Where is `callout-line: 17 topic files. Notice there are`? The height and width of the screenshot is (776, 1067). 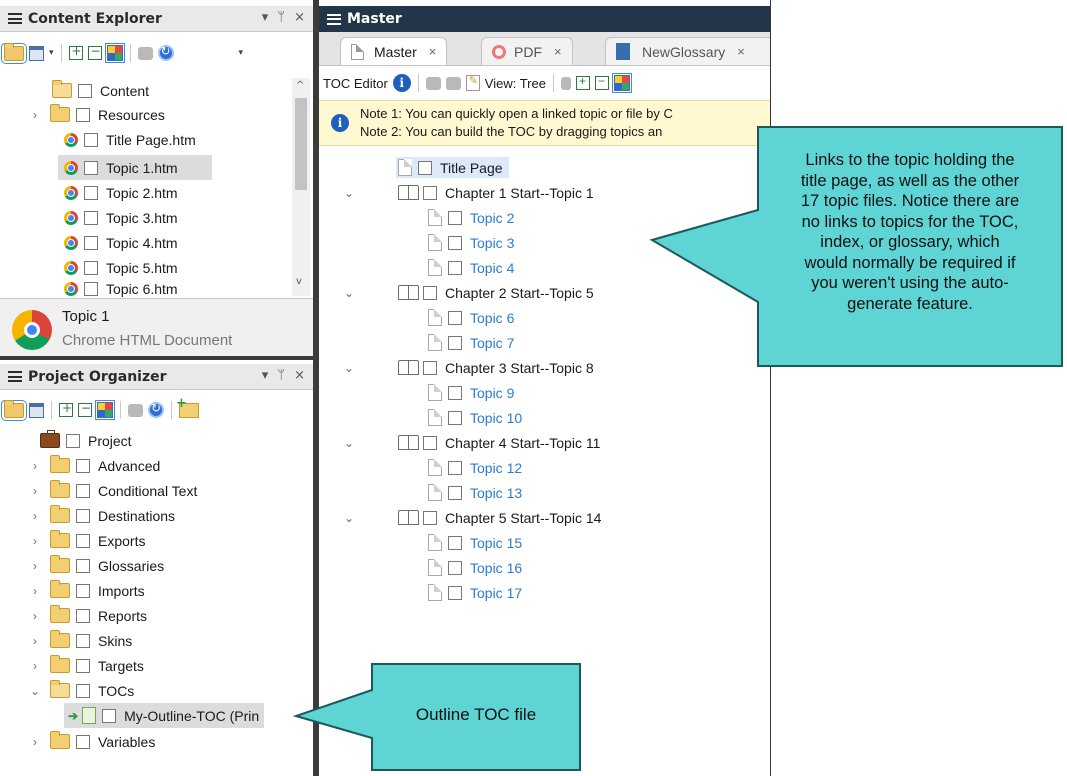 callout-line: 17 topic files. Notice there are is located at coordinates (910, 201).